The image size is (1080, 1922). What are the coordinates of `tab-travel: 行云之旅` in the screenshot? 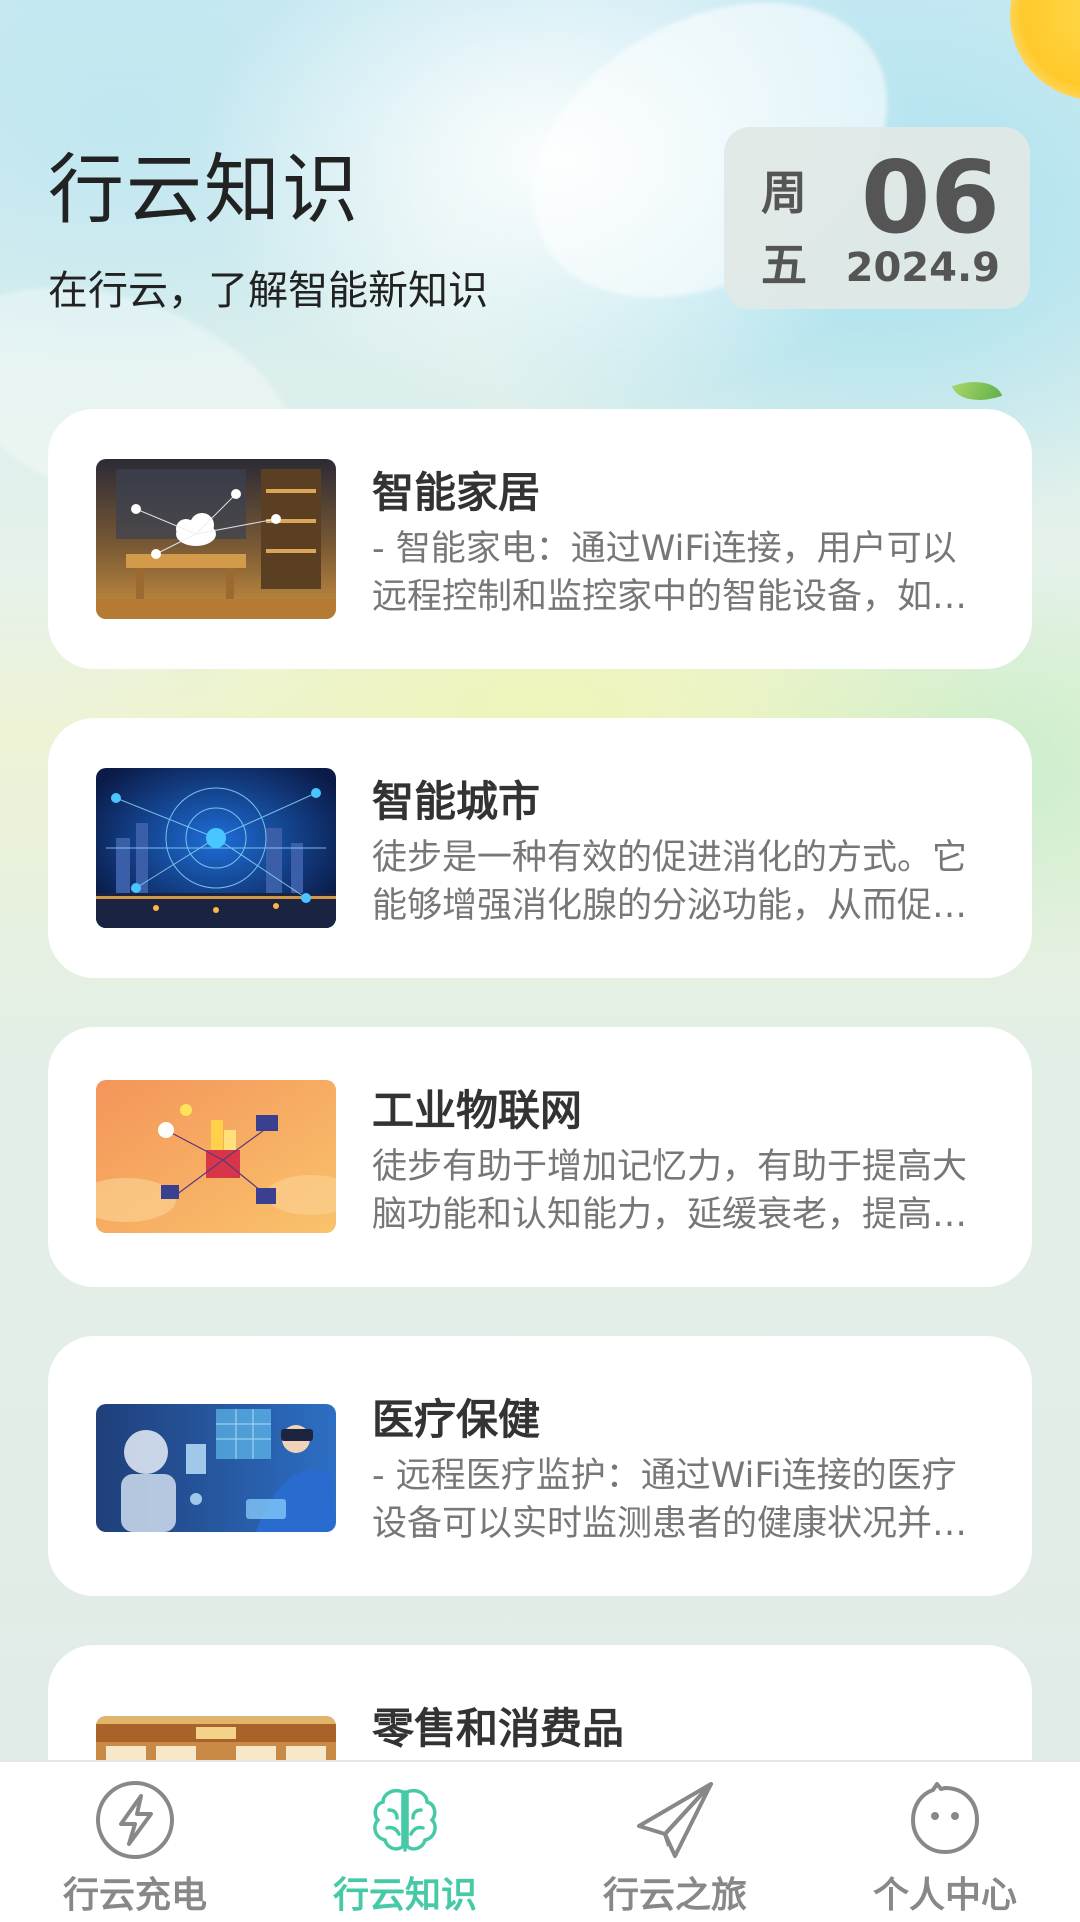 It's located at (675, 1842).